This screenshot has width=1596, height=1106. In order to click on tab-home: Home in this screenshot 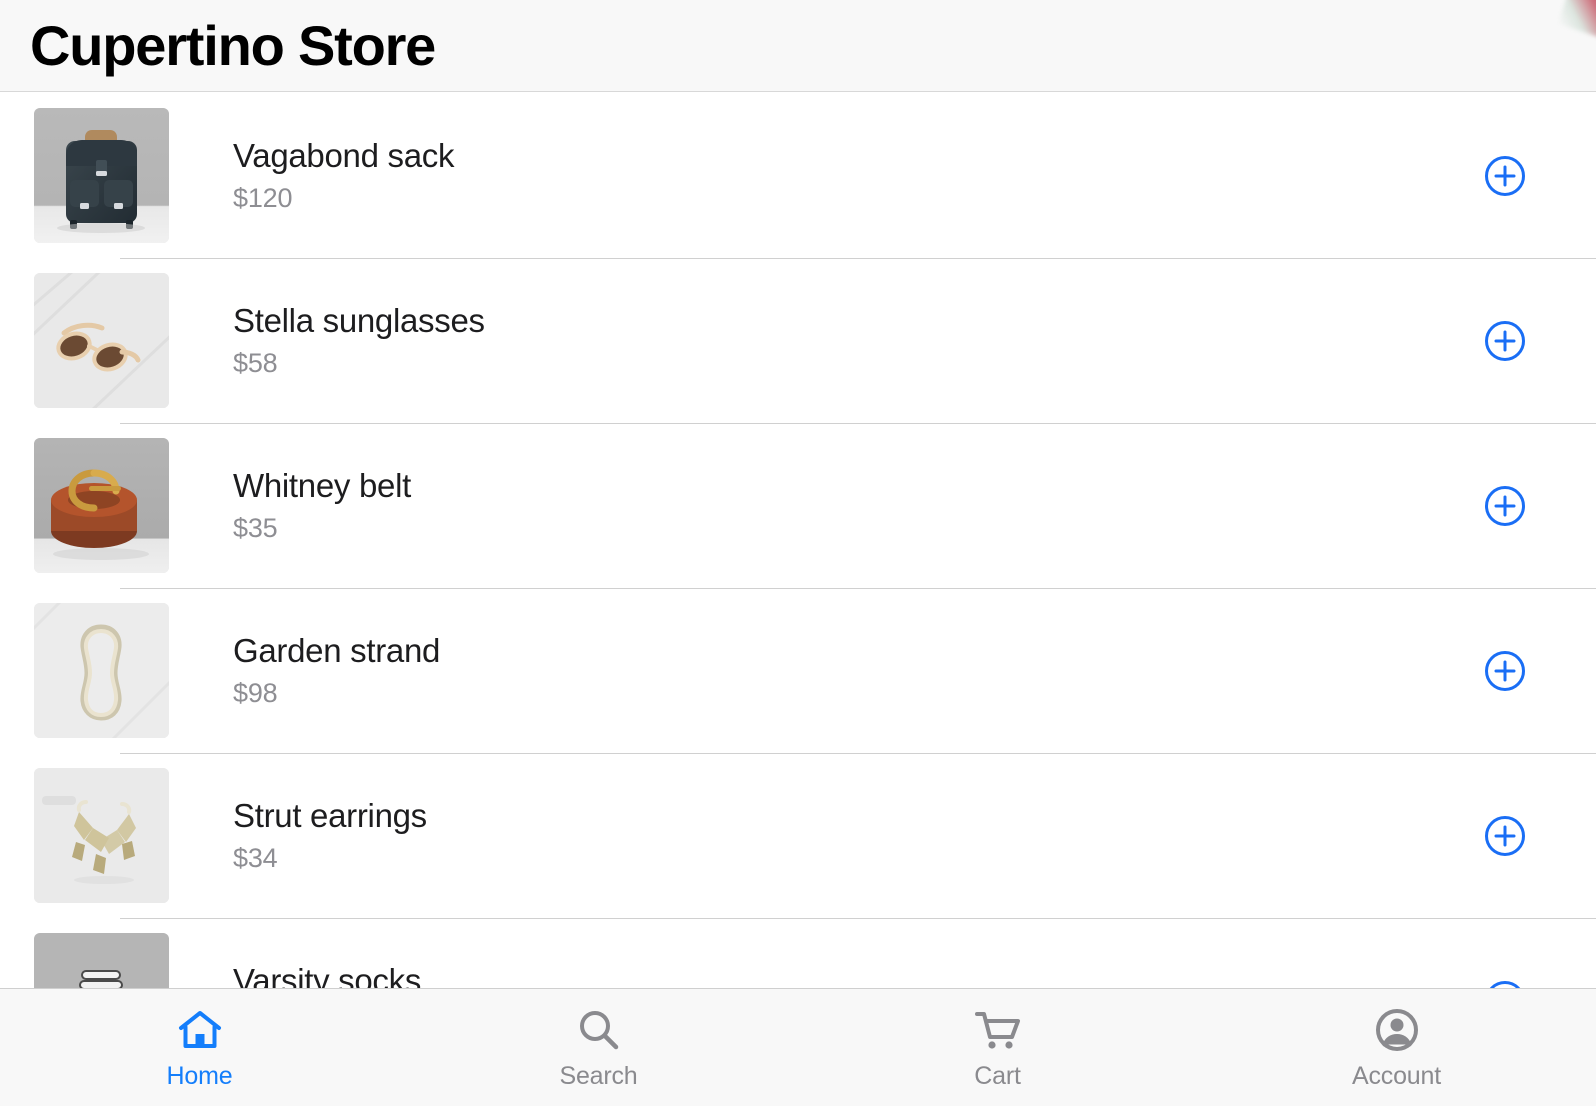, I will do `click(199, 1047)`.